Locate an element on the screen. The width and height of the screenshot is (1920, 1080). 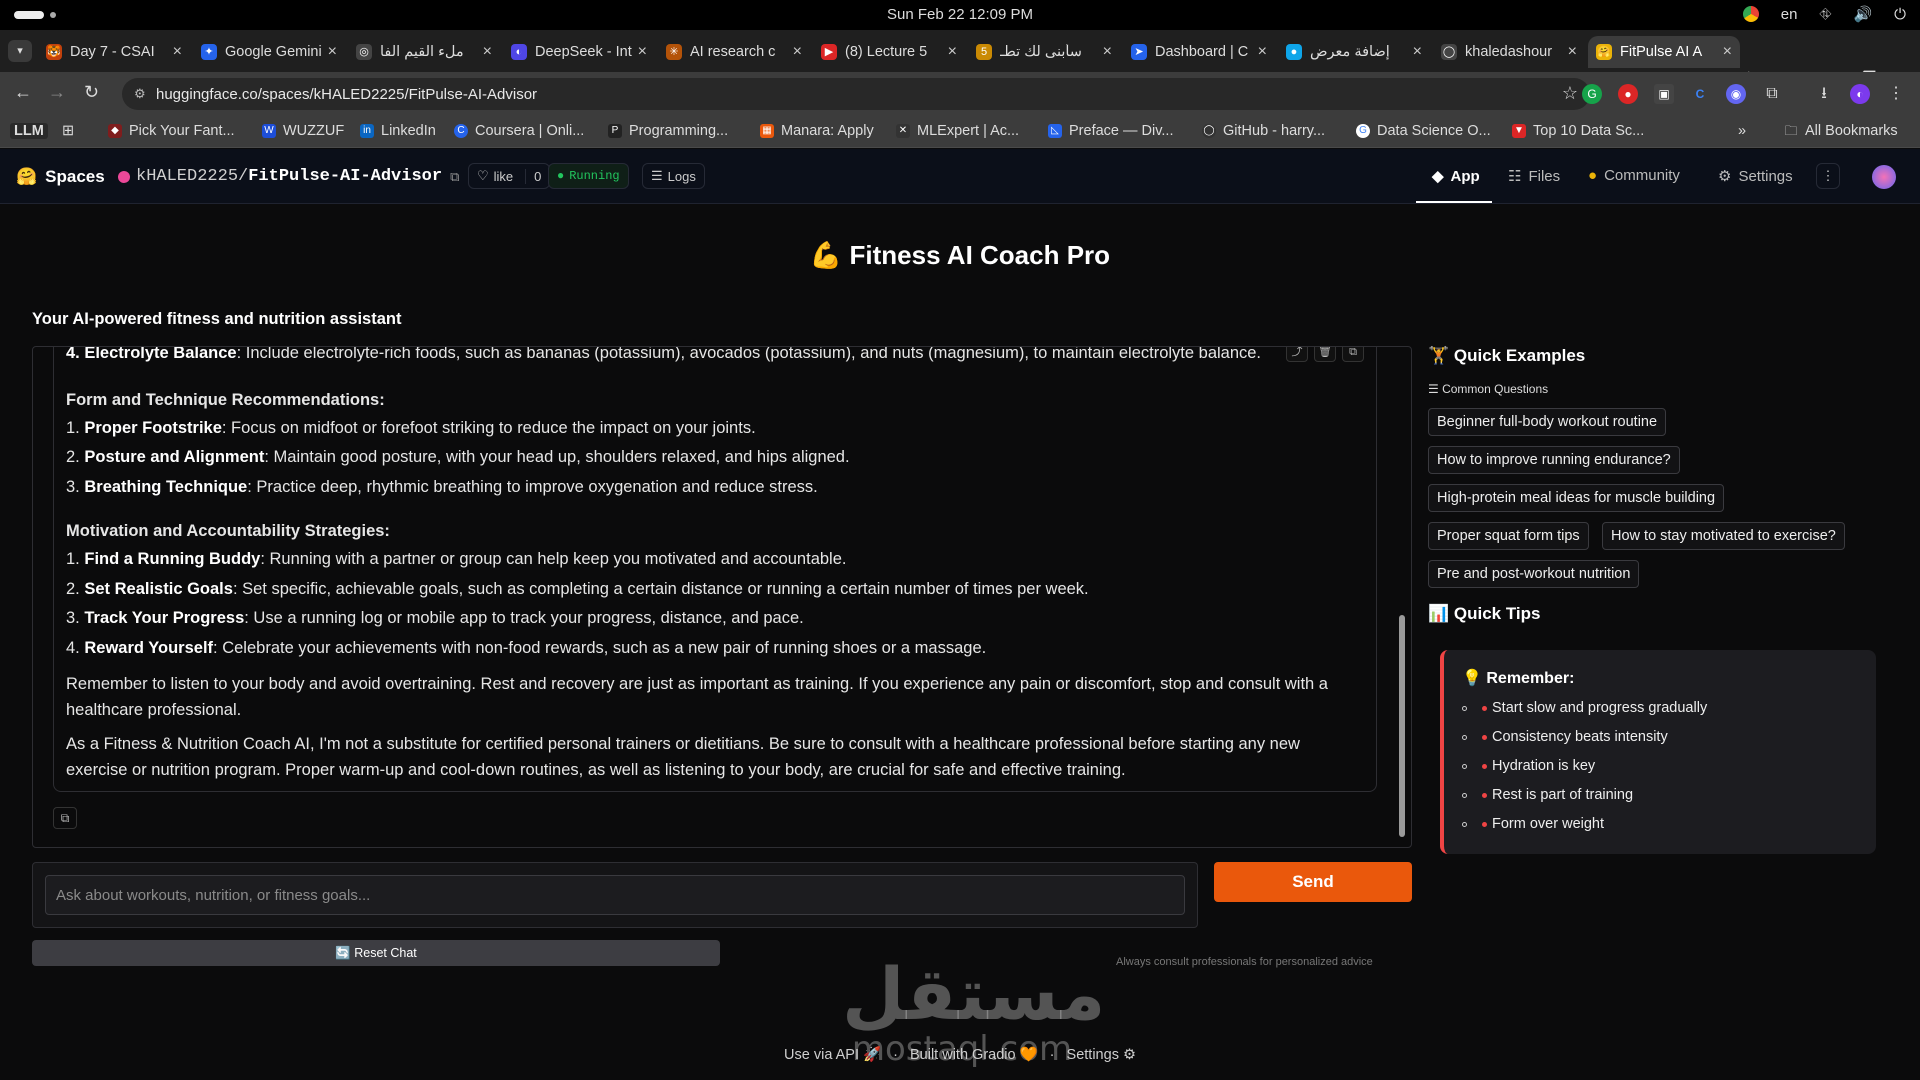
spaces-link: 🤗 Spaces is located at coordinates (60, 177).